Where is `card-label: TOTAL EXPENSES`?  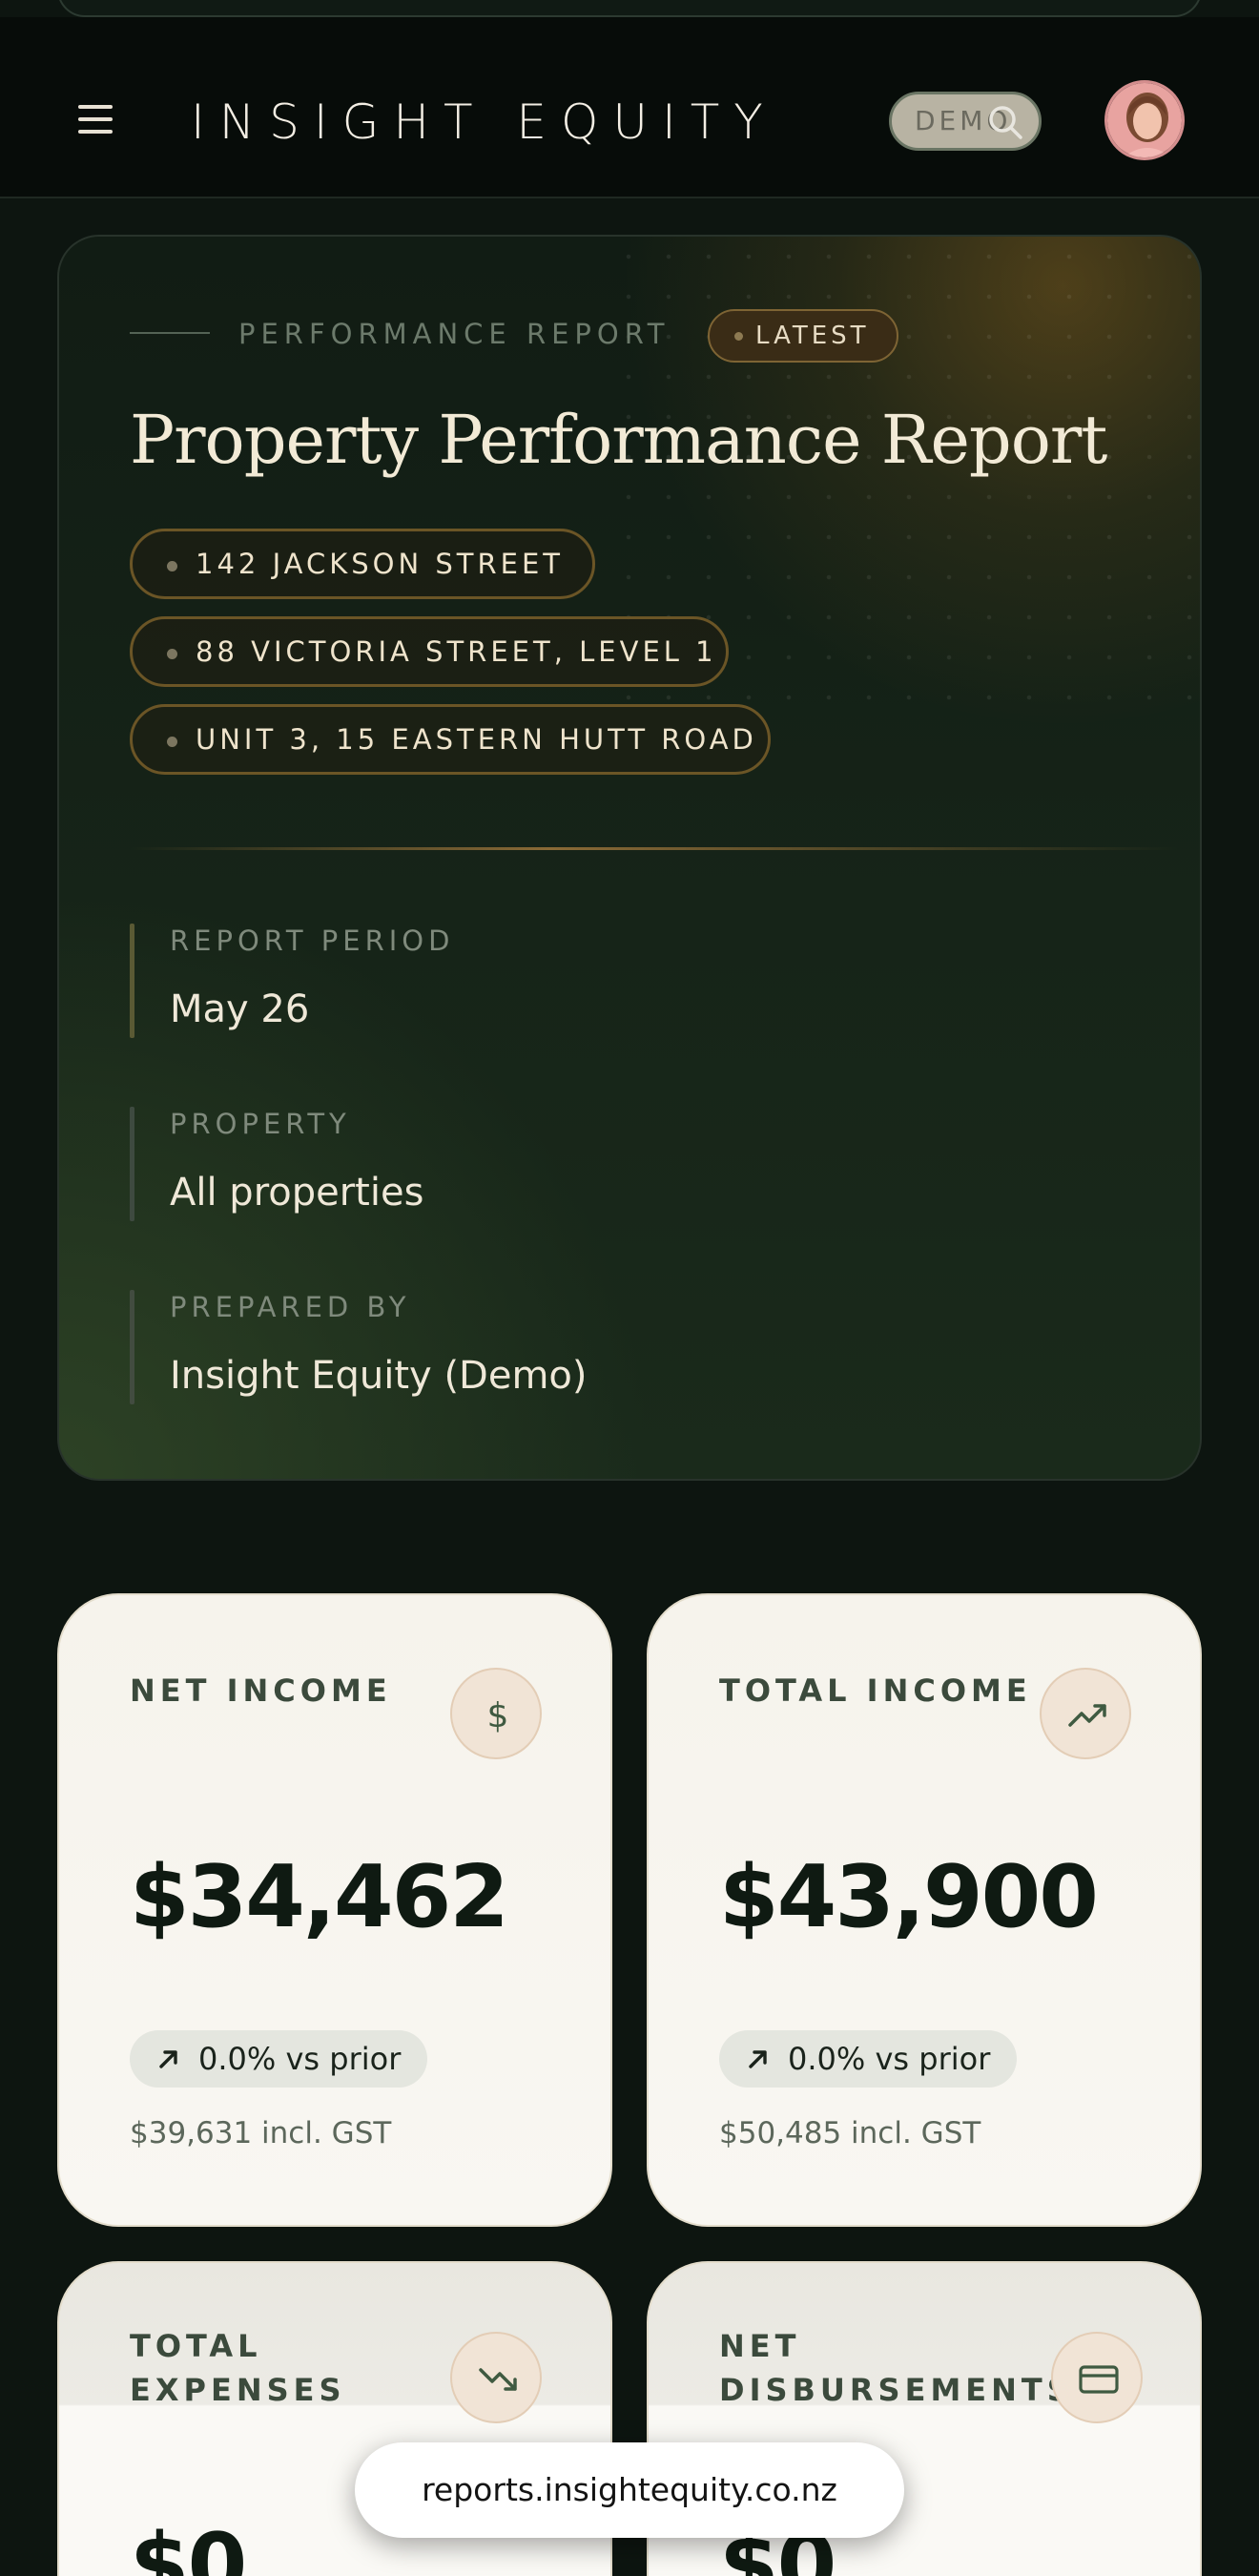
card-label: TOTAL EXPENSES is located at coordinates (238, 2368).